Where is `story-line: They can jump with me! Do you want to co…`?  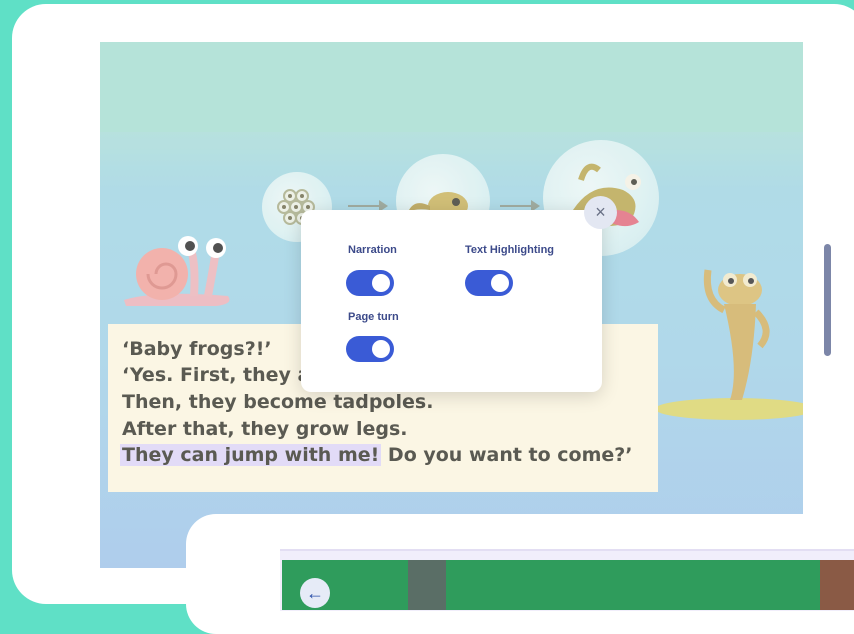
story-line: They can jump with me! Do you want to co… is located at coordinates (376, 455).